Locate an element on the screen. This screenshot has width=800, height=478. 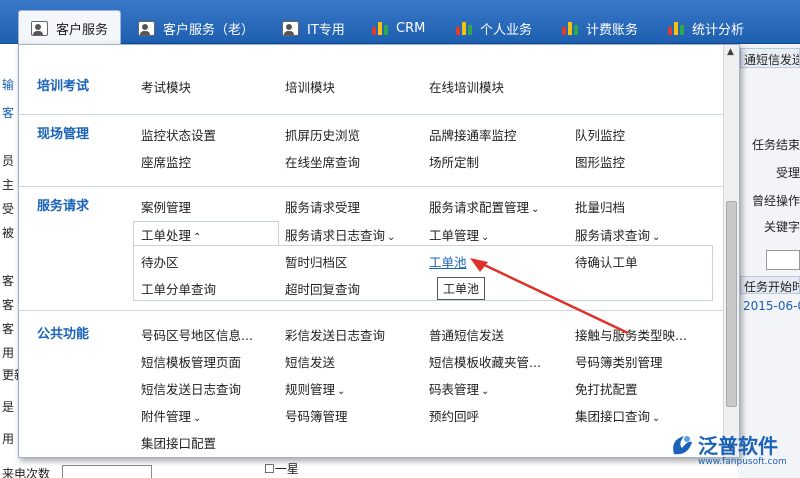
menu-item-service-request-log: 服务请求日志查询 ⌄ is located at coordinates (340, 234).